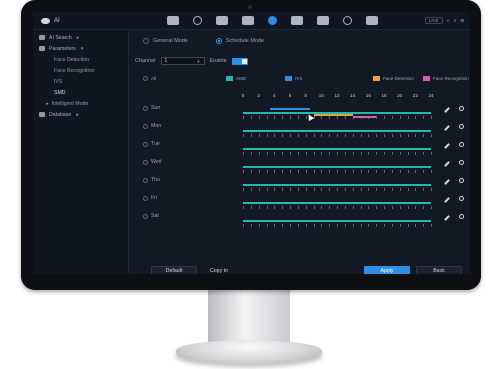 The width and height of the screenshot is (497, 369). What do you see at coordinates (321, 95) in the screenshot?
I see `hour-tick-label: 10` at bounding box center [321, 95].